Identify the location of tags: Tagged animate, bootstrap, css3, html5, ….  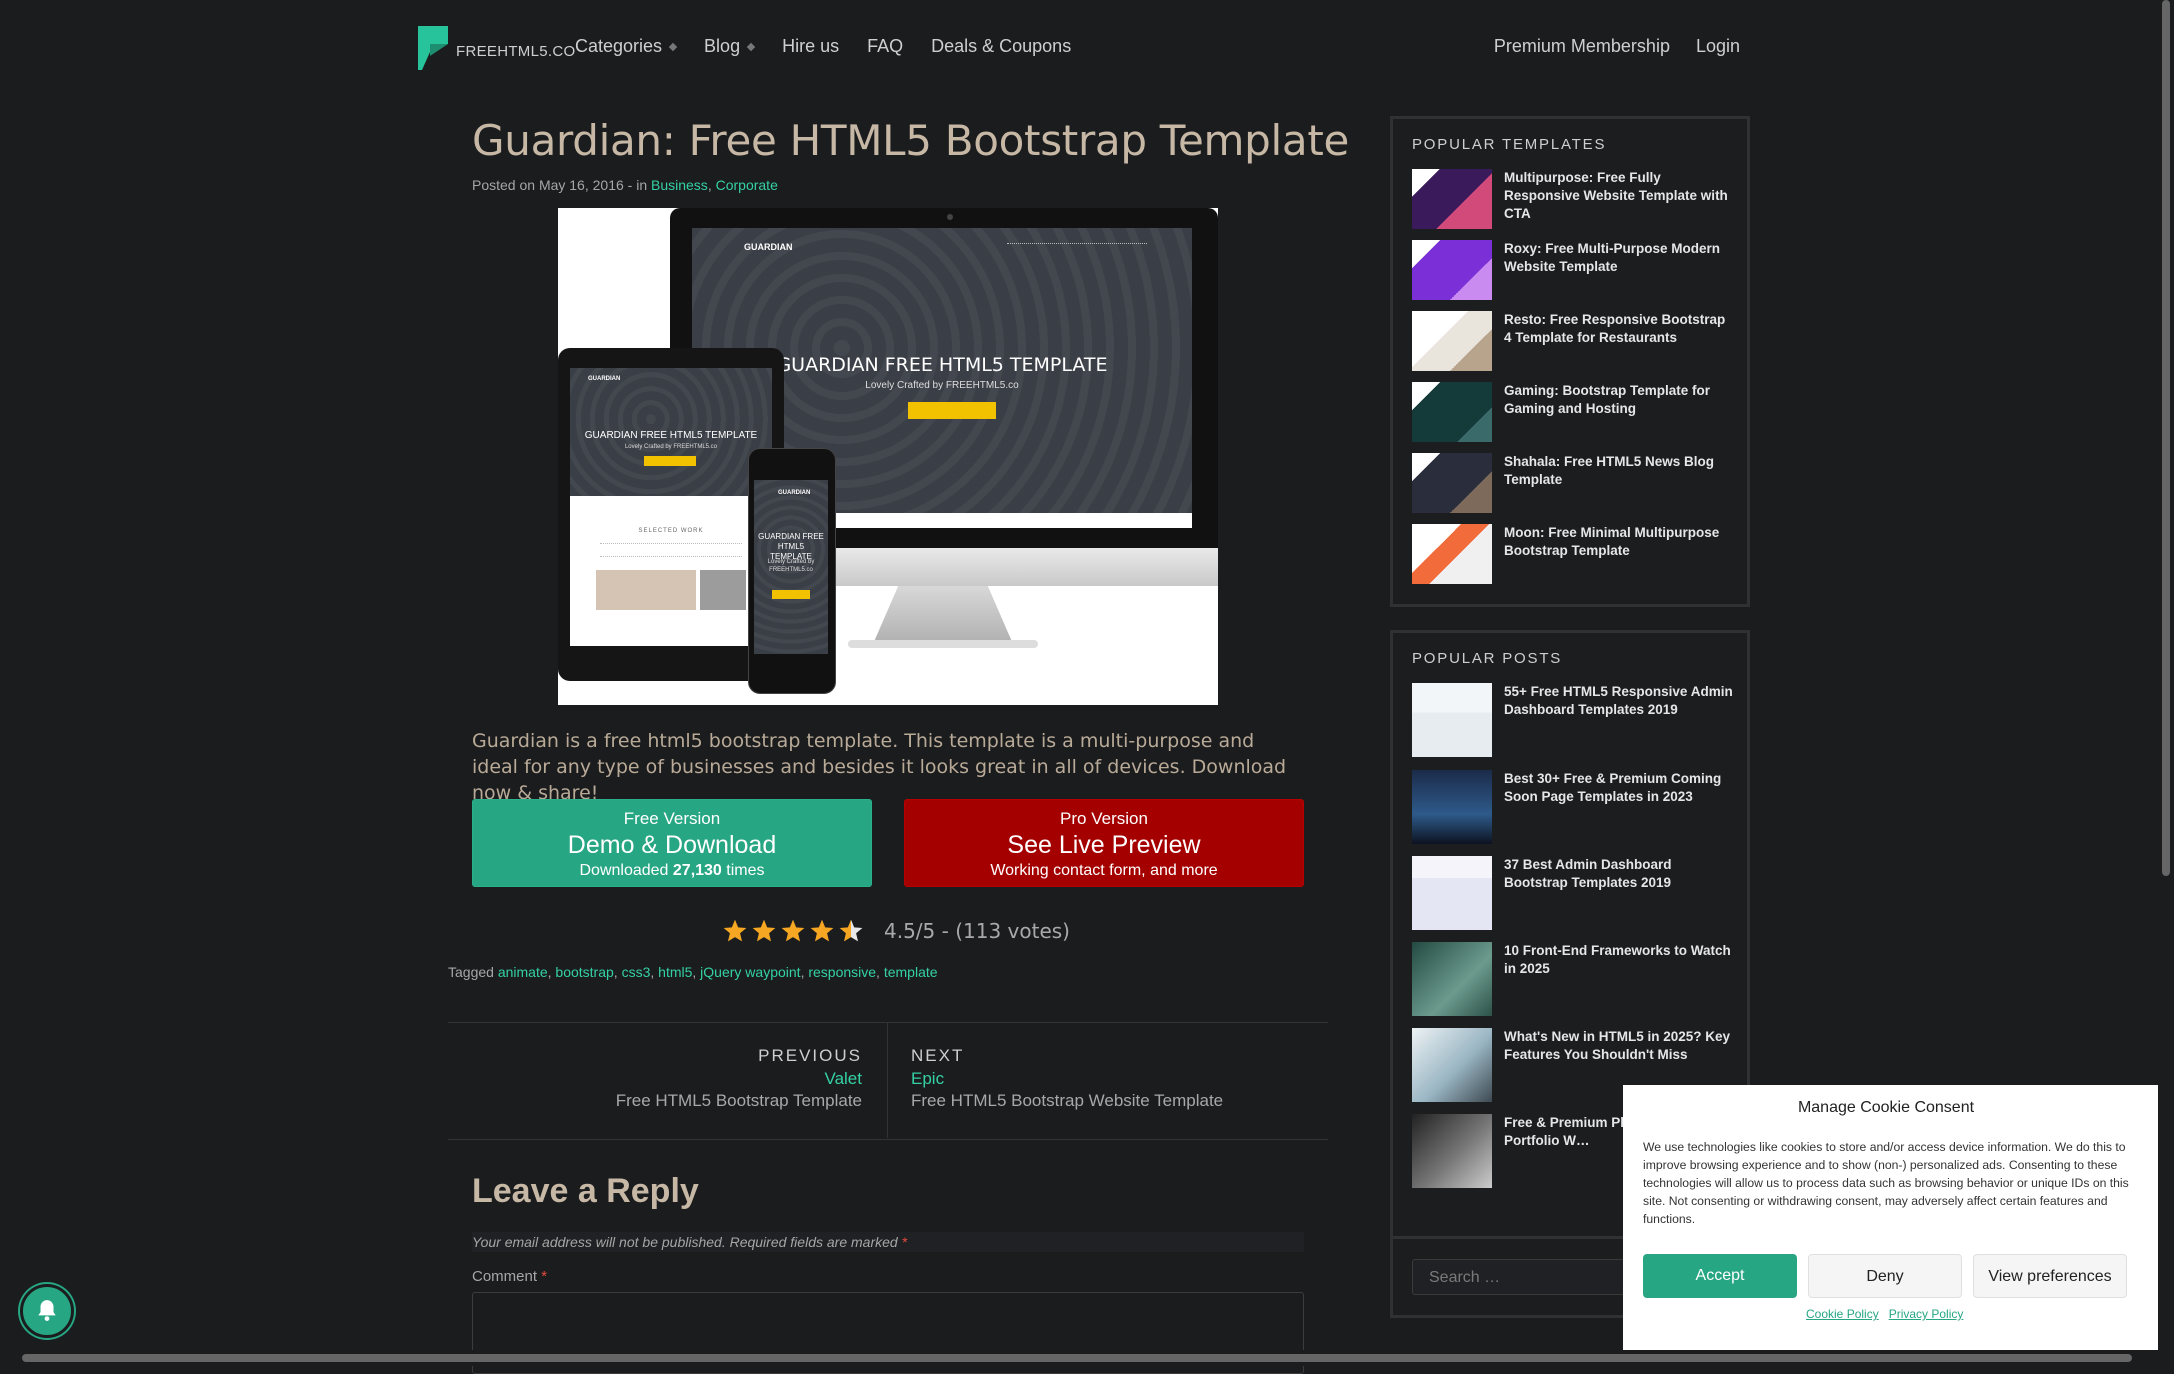
(693, 972).